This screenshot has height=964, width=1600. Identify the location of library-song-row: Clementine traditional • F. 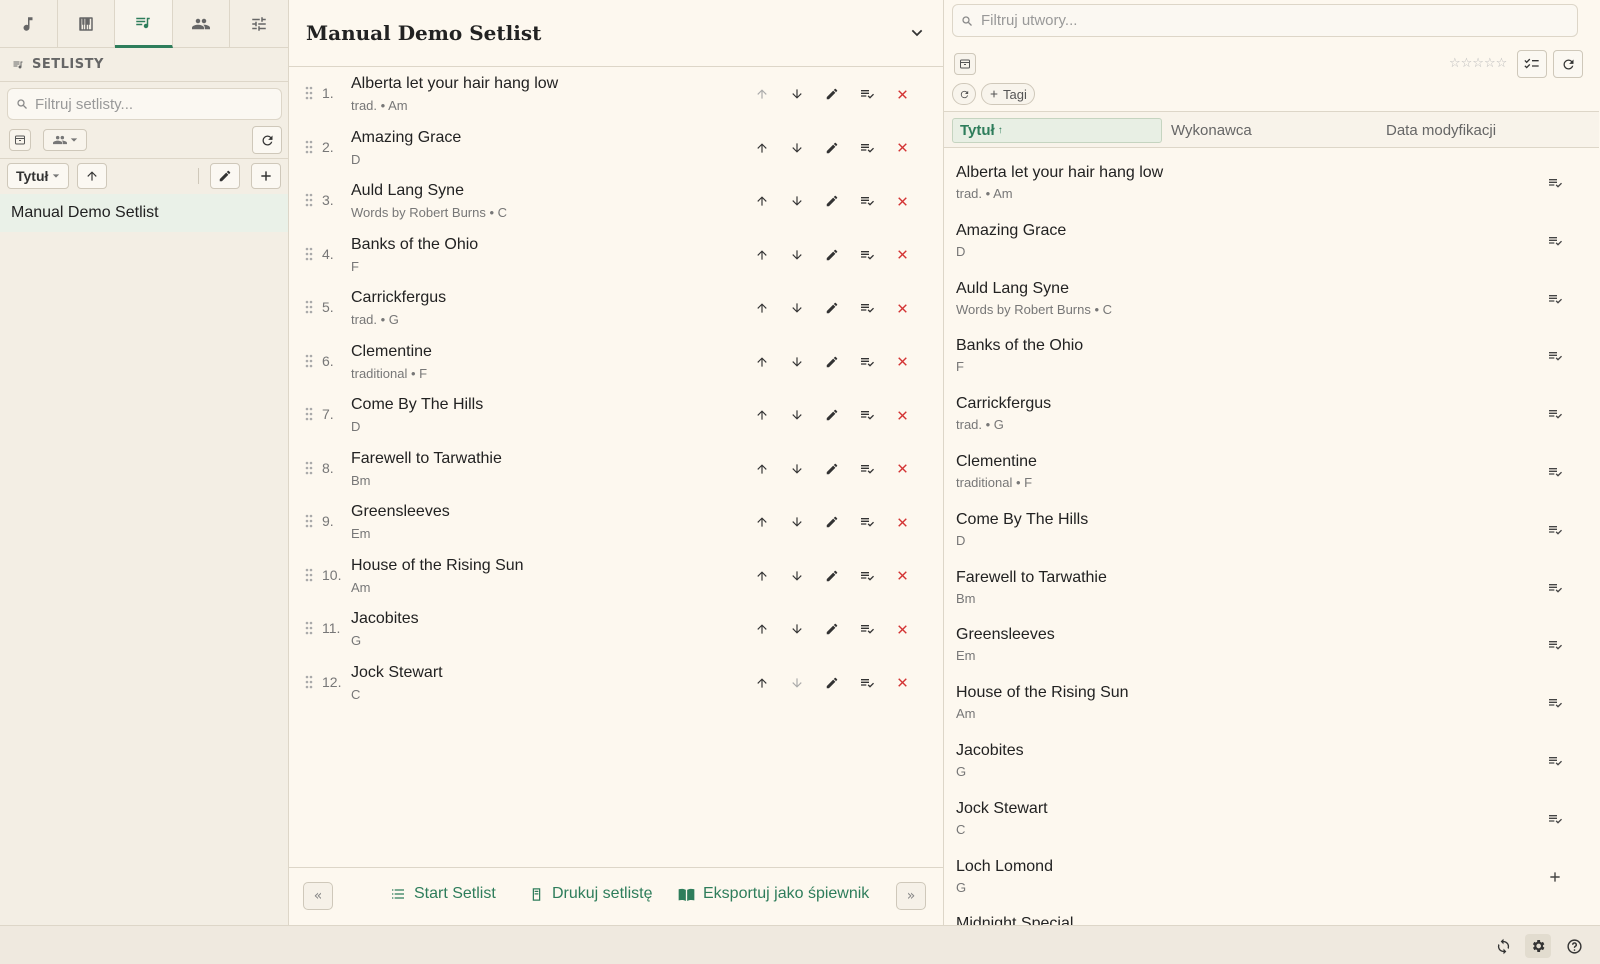
(1271, 472).